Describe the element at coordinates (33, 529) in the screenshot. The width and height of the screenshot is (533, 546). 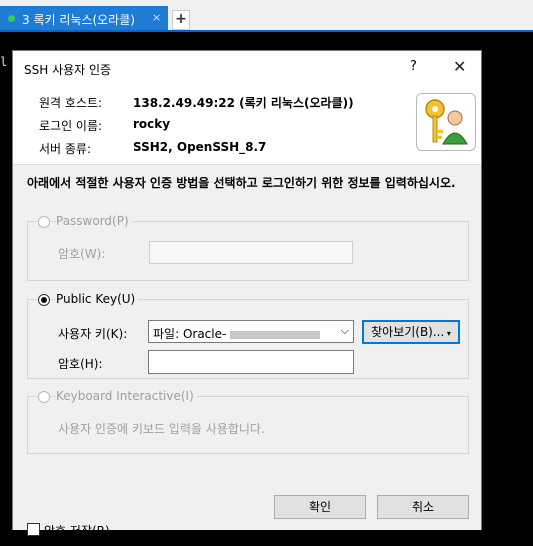
I see `save-password-checkbox` at that location.